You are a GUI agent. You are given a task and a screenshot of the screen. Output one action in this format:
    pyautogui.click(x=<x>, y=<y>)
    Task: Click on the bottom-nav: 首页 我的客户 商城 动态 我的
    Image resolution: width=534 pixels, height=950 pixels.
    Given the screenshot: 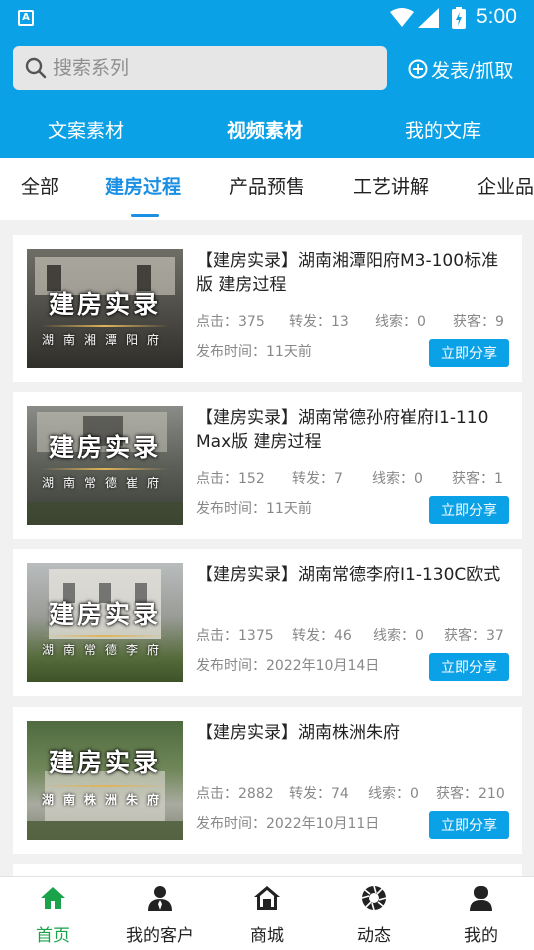 What is the action you would take?
    pyautogui.click(x=267, y=913)
    